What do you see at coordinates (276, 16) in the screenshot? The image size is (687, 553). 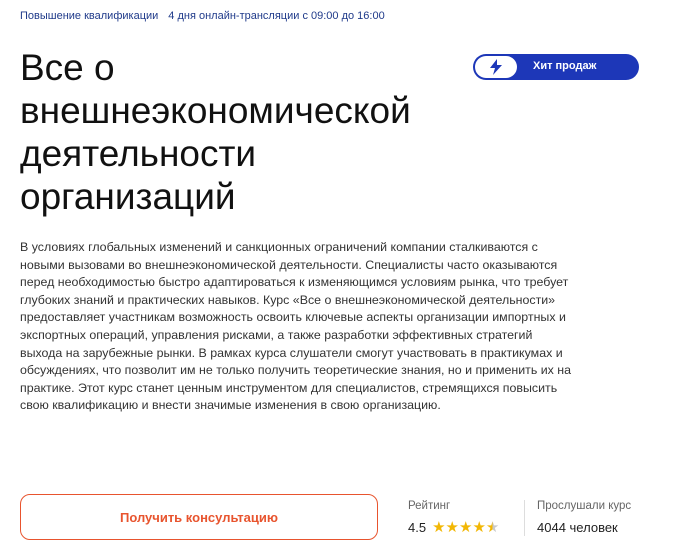 I see `tag-schedule: 4 дня онлайн-трансляции с 09:00 до 16:00` at bounding box center [276, 16].